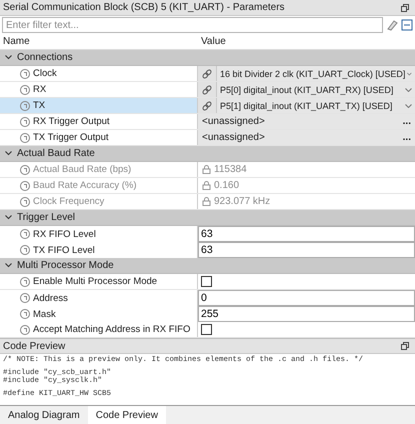  What do you see at coordinates (144, 7) in the screenshot?
I see `panel-title: Serial Communication Block (SCB) 5 (KIT_UART) - Parameters` at bounding box center [144, 7].